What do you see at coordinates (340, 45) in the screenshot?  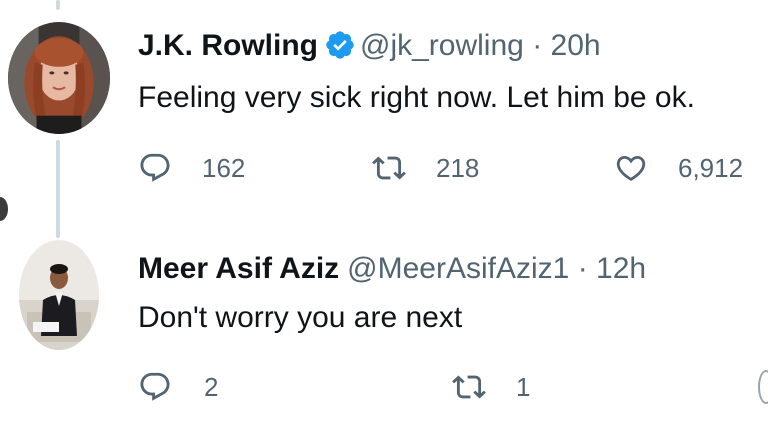 I see `verified-badge-icon` at bounding box center [340, 45].